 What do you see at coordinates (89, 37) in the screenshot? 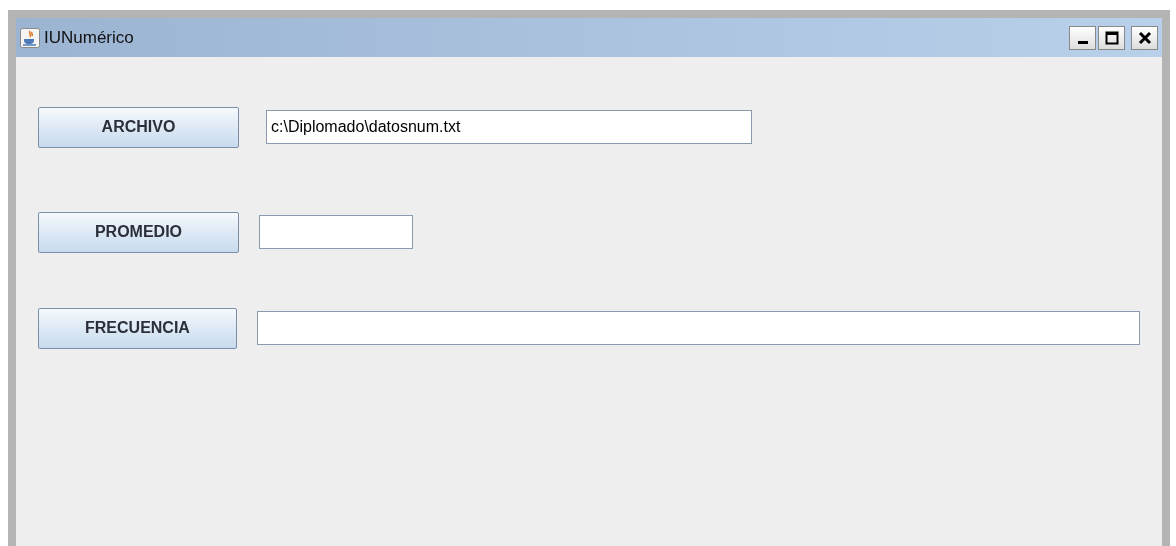
I see `window-title: IUNumérico` at bounding box center [89, 37].